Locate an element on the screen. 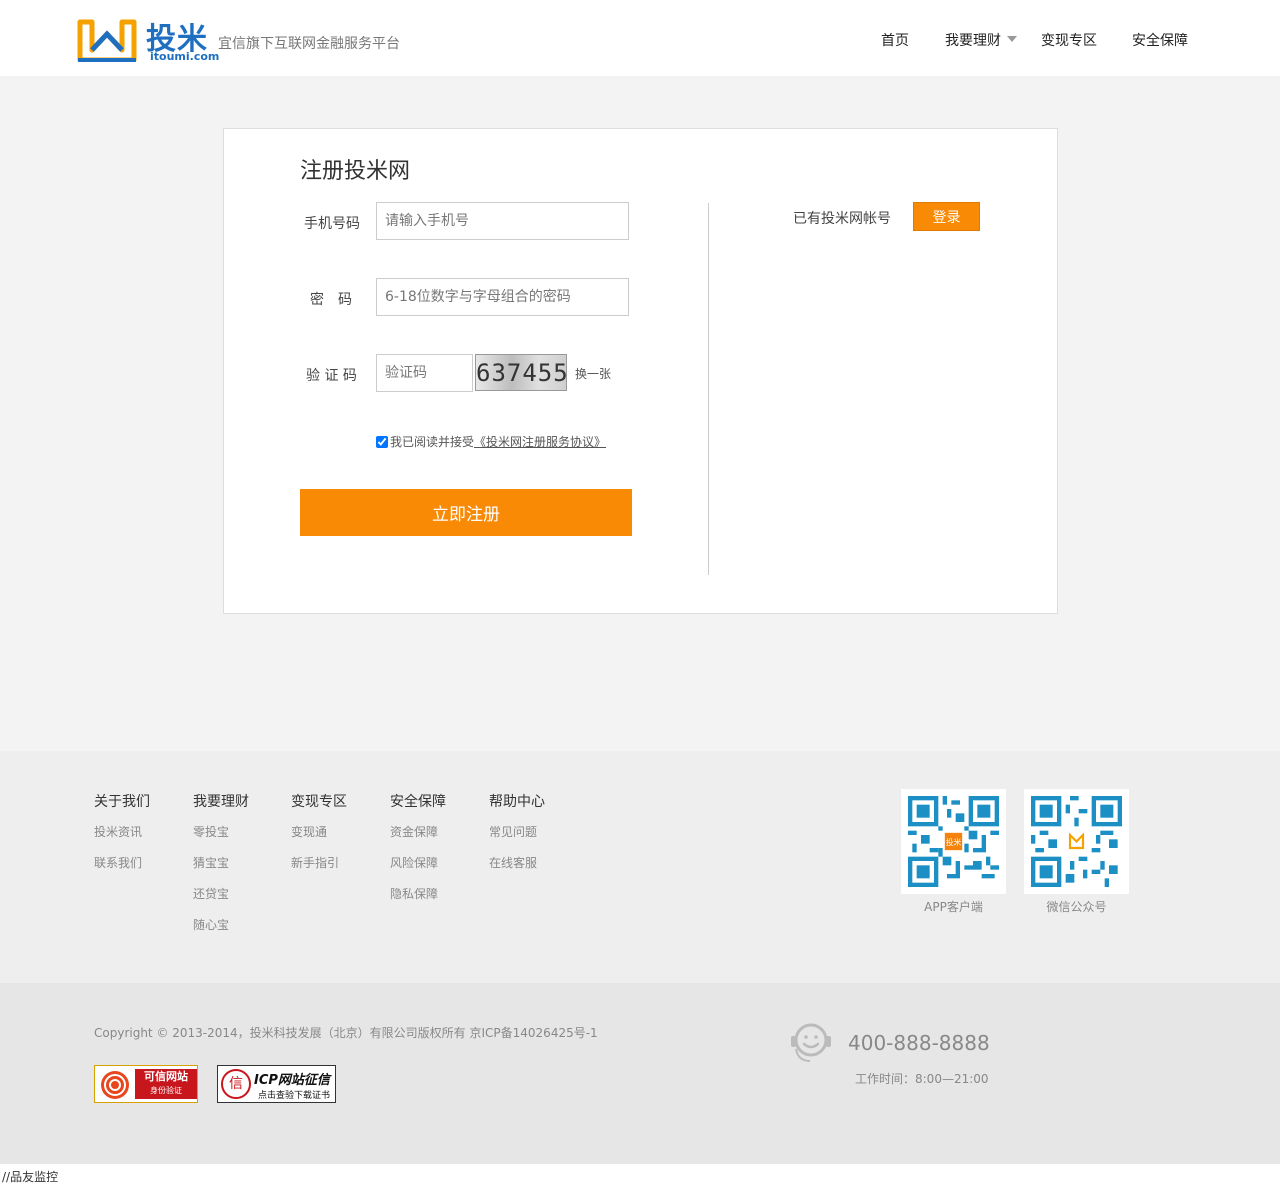  service-hours: 工作时间：8:00—21:00 is located at coordinates (922, 1079).